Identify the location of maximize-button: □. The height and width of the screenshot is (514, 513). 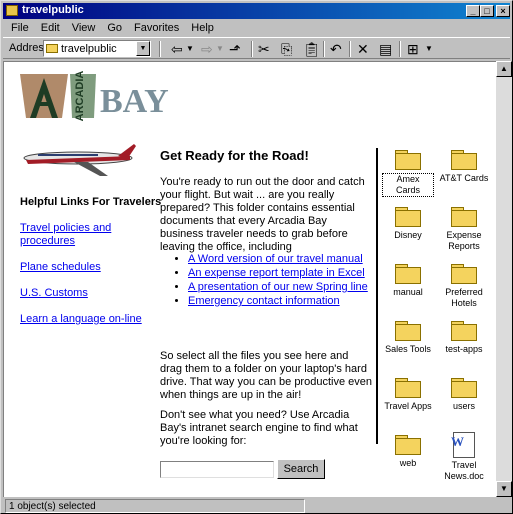
(487, 11).